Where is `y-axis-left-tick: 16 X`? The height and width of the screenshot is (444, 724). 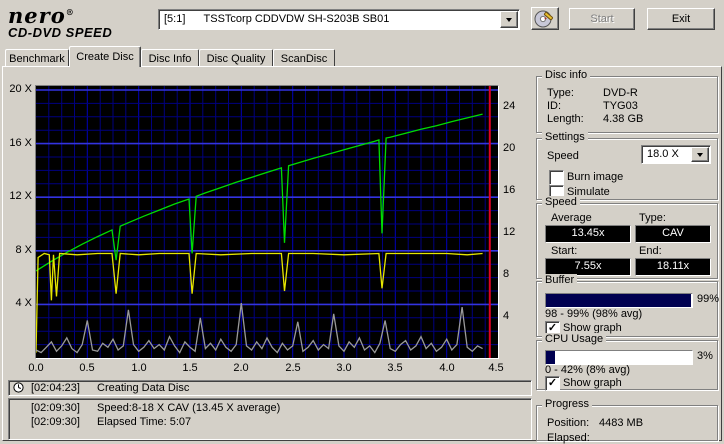 y-axis-left-tick: 16 X is located at coordinates (20, 143).